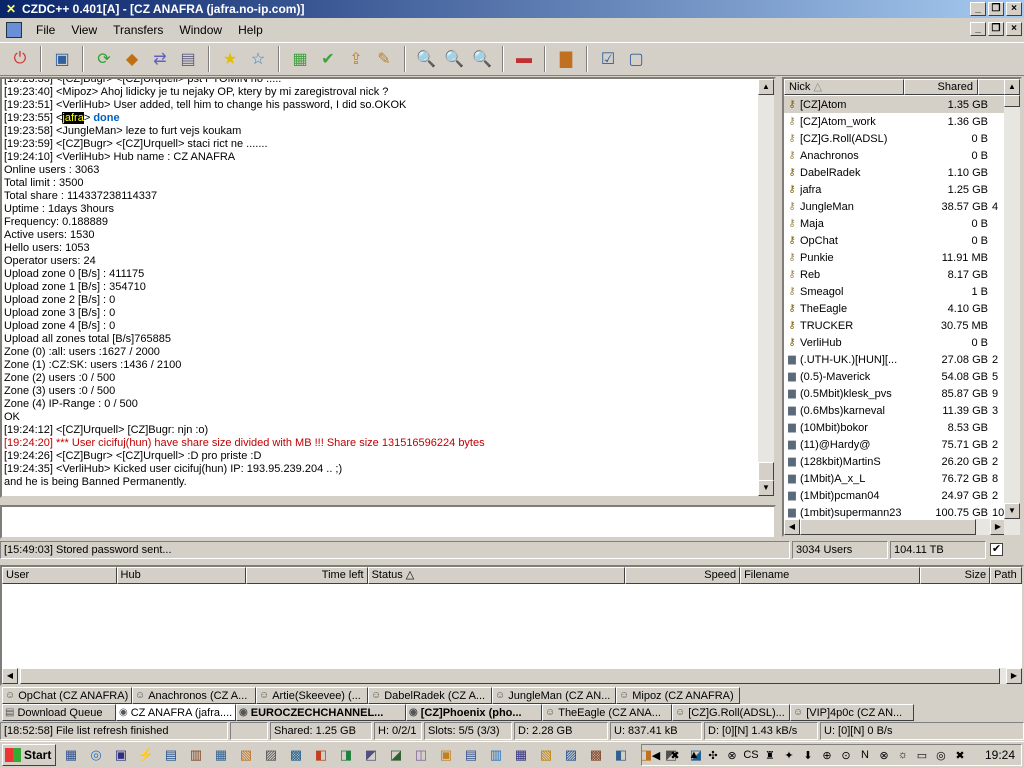 Image resolution: width=1024 pixels, height=768 pixels. Describe the element at coordinates (895, 155) in the screenshot. I see `user-row: ⚷ Anachronos 0 B` at that location.